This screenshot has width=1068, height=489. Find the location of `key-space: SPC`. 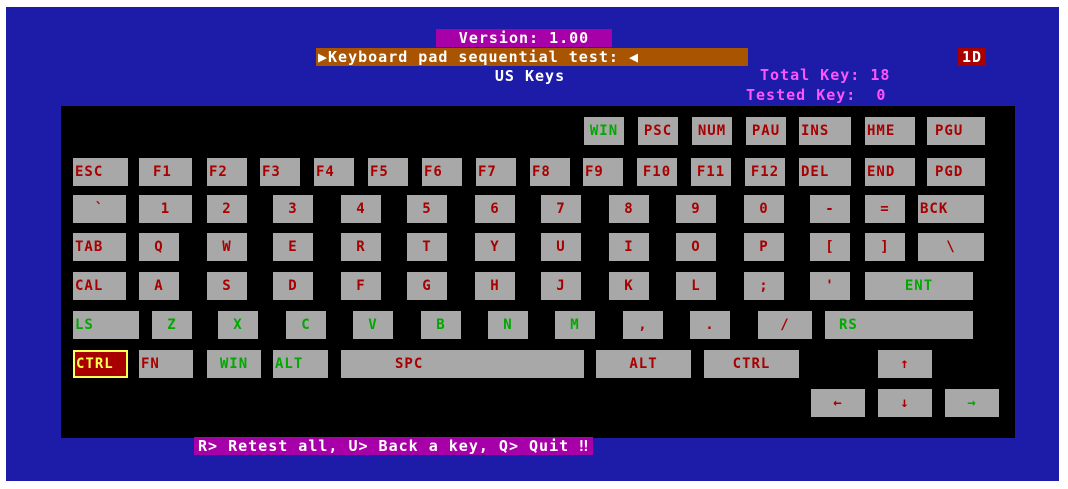

key-space: SPC is located at coordinates (462, 364).